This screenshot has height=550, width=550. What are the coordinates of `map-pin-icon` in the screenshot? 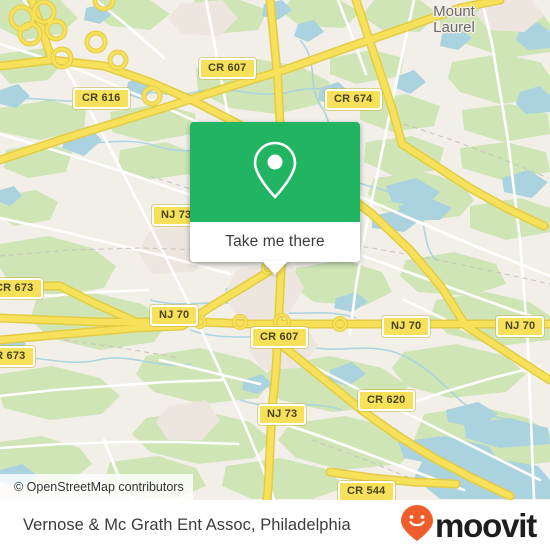 It's located at (275, 172).